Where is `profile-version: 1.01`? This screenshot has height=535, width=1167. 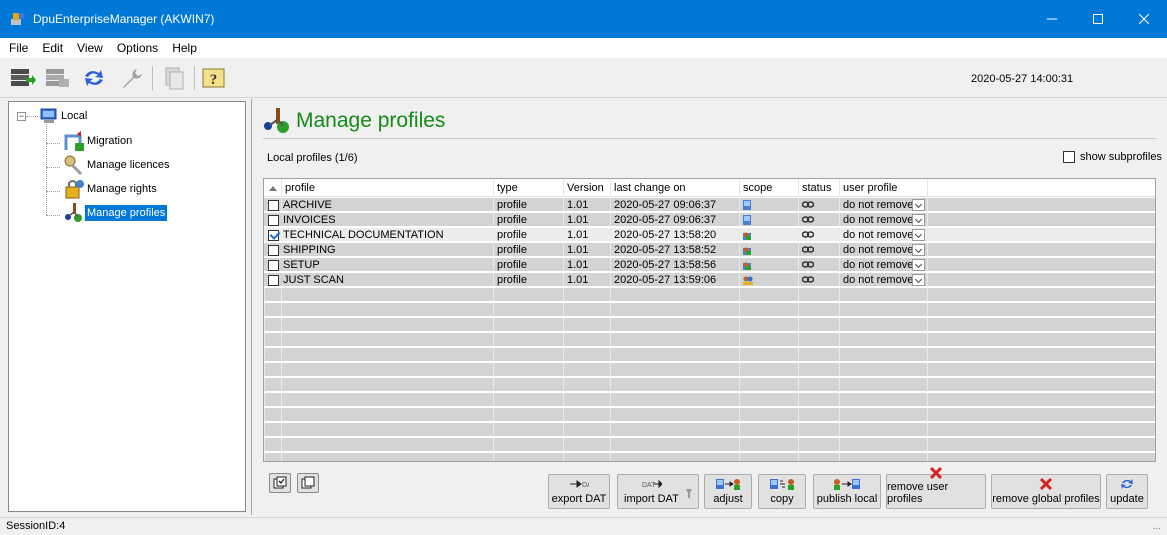
profile-version: 1.01 is located at coordinates (587, 220).